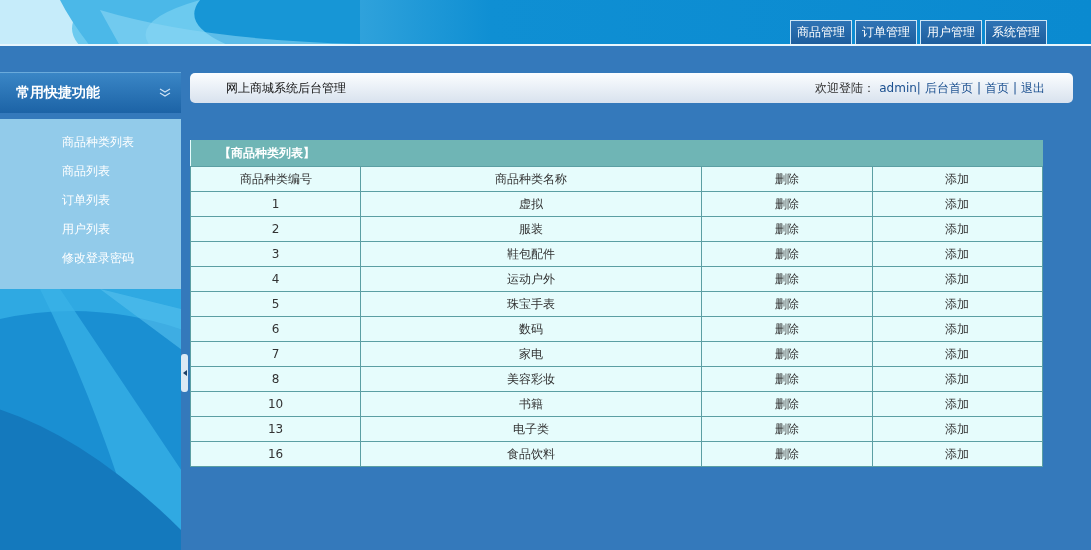 This screenshot has width=1091, height=550. I want to click on column-header: 商品种类编号, so click(275, 179).